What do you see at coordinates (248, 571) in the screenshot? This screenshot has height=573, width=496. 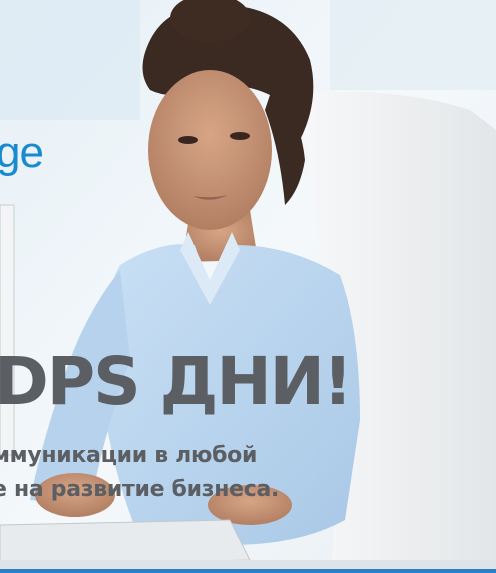 I see `bottom-accent-line` at bounding box center [248, 571].